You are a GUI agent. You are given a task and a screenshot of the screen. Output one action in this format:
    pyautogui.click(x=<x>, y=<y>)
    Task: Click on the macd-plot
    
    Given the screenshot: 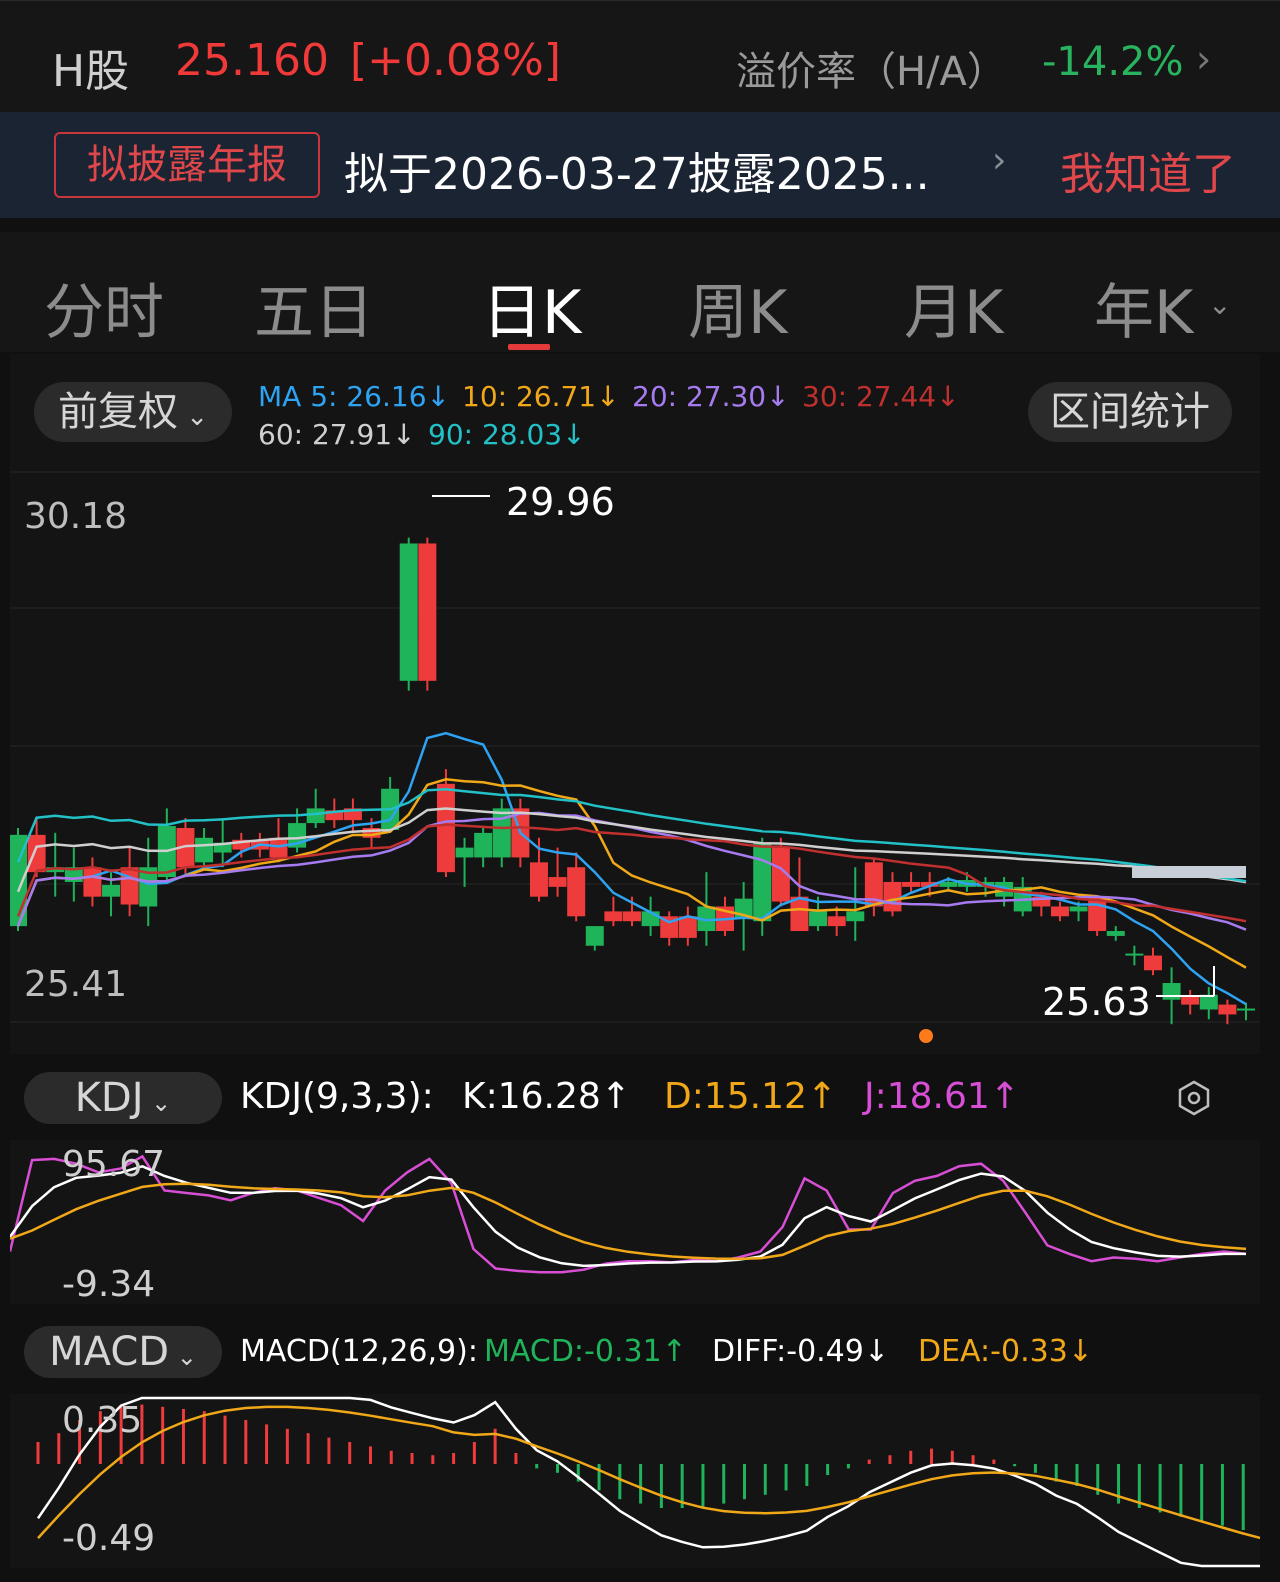 What is the action you would take?
    pyautogui.click(x=648, y=1482)
    